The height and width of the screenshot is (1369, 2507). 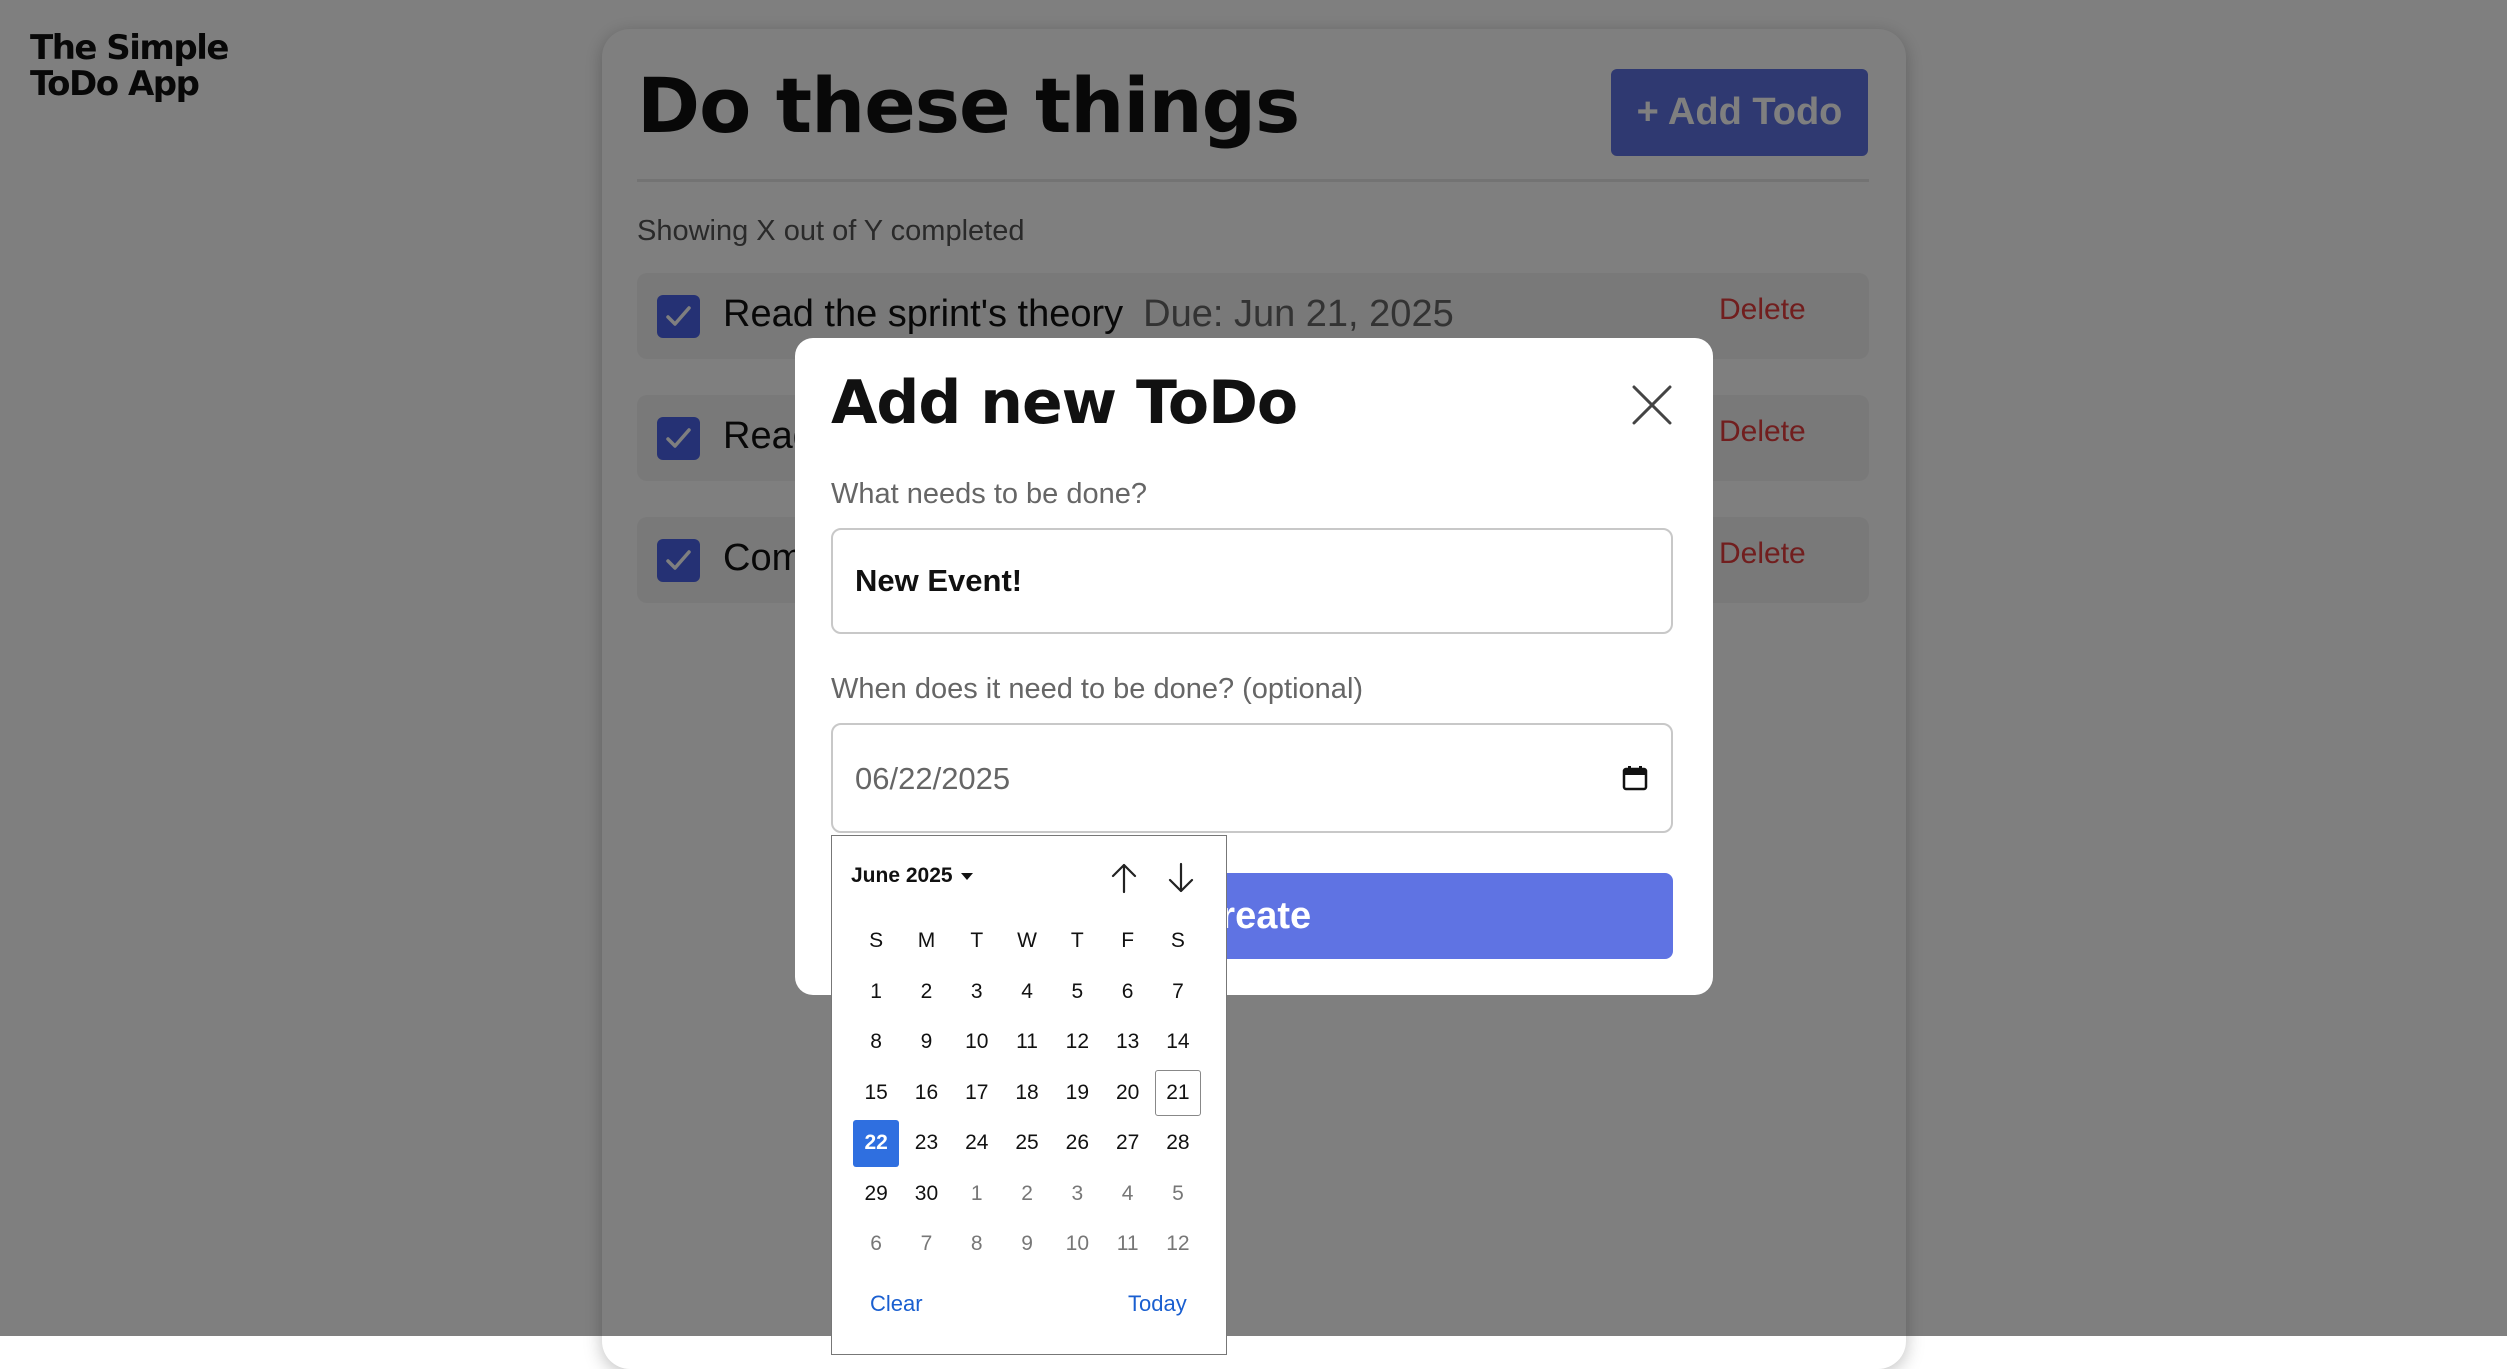 What do you see at coordinates (1127, 1093) in the screenshot?
I see `calendar-day: 20` at bounding box center [1127, 1093].